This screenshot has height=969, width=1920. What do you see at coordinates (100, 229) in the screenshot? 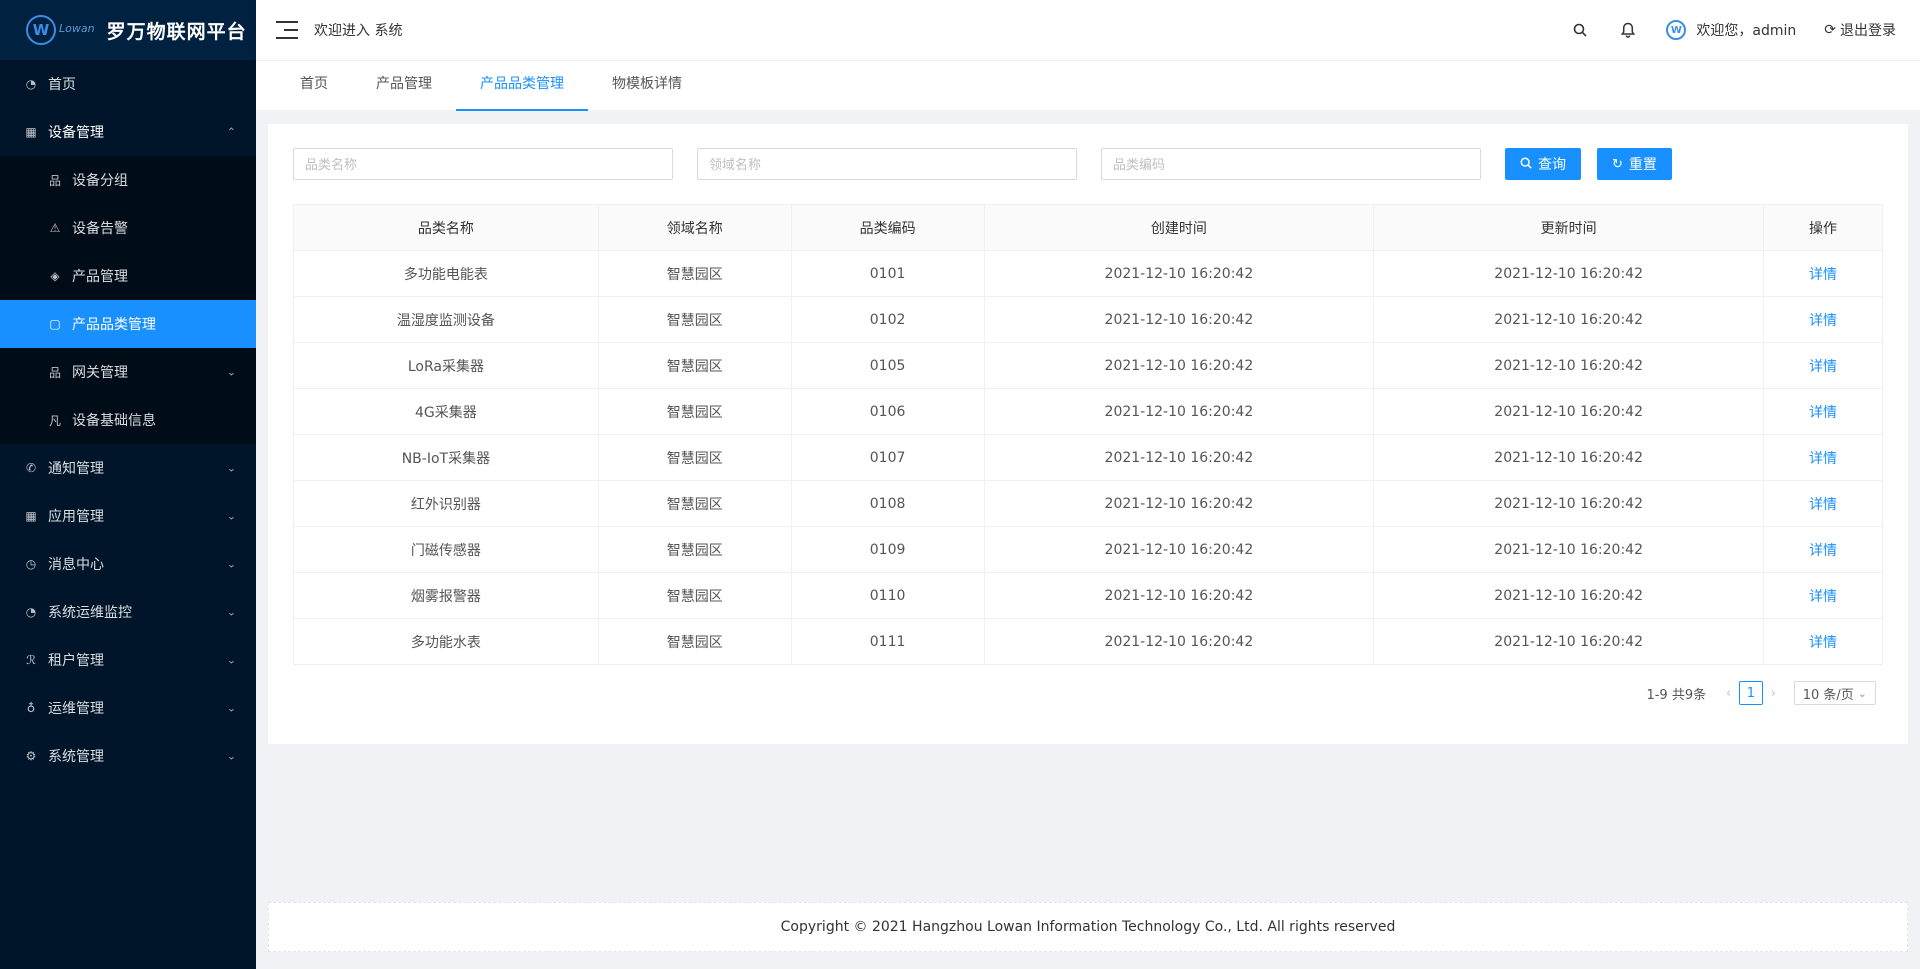
I see `sidebar-item-label: 设备告警` at bounding box center [100, 229].